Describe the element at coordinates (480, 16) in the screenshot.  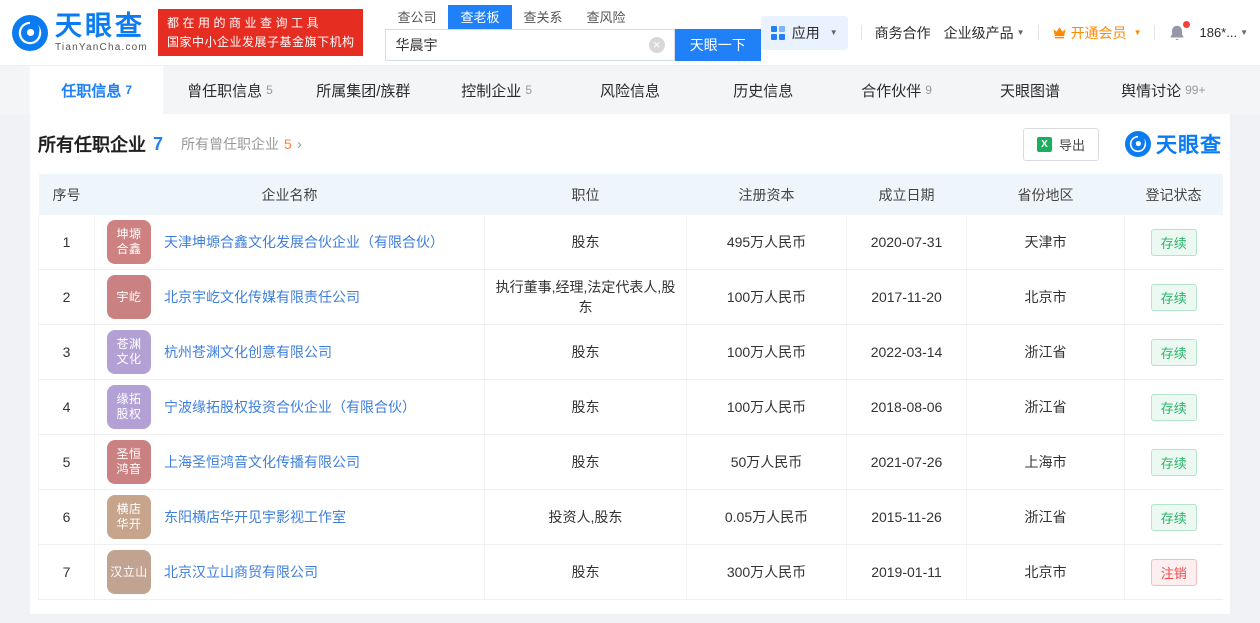
I see `search-tab: 查老板` at that location.